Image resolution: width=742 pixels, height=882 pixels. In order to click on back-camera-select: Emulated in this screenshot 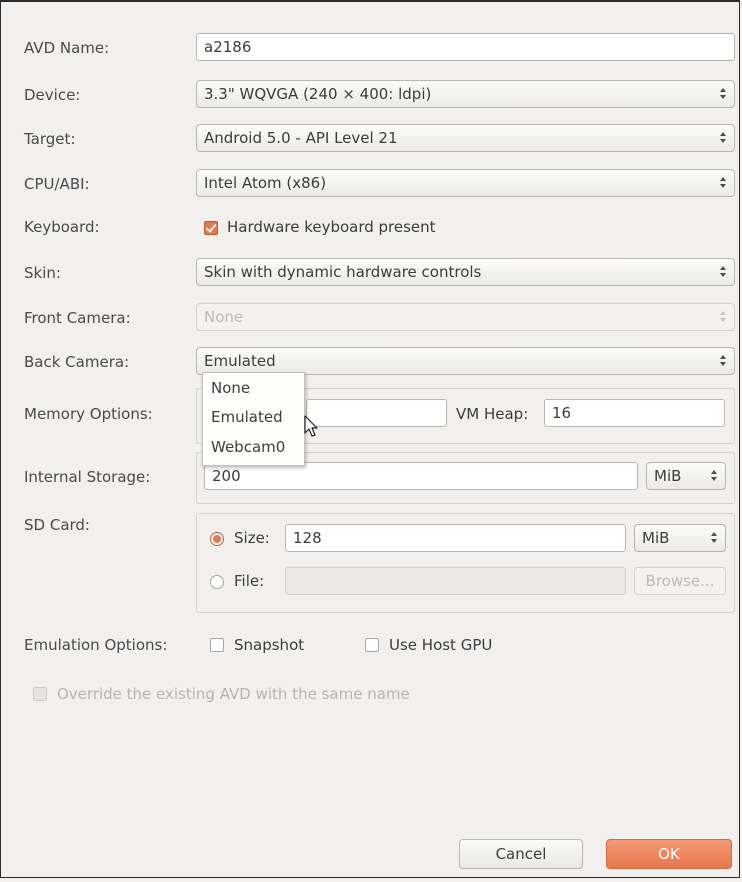, I will do `click(465, 361)`.